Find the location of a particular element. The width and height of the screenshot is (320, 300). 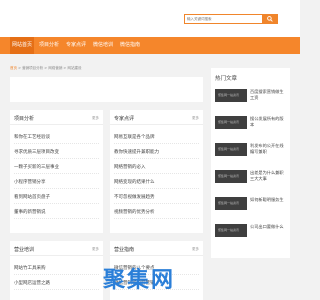

sidebar-item: 聚集网一站资讯 公司出口要做什么 is located at coordinates (249, 234).